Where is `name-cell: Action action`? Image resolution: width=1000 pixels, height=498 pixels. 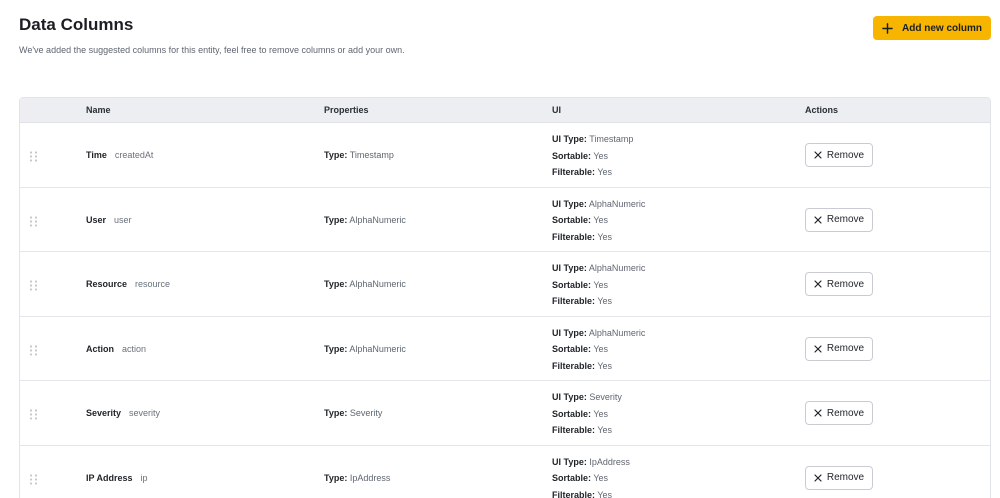 name-cell: Action action is located at coordinates (116, 349).